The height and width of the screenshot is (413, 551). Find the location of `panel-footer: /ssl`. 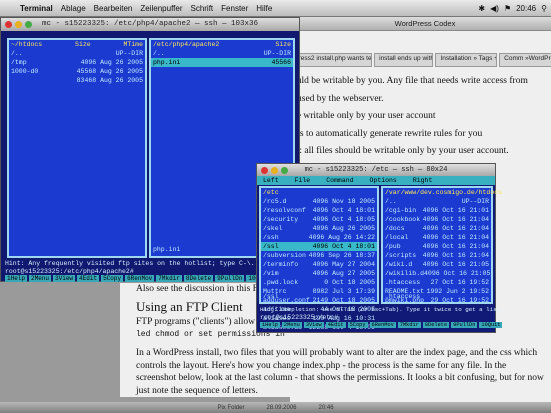

panel-footer: /ssl is located at coordinates (271, 296).